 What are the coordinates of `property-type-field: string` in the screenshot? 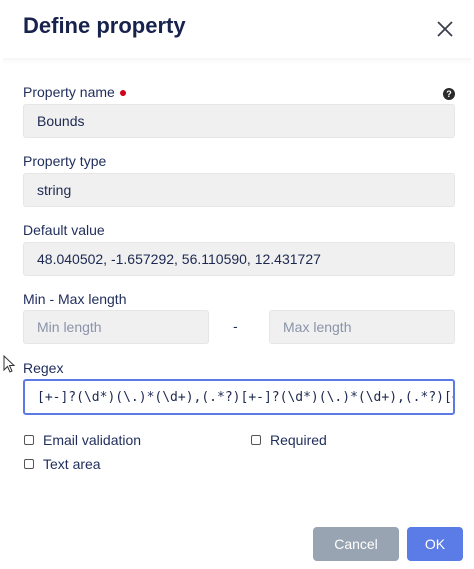 It's located at (239, 190).